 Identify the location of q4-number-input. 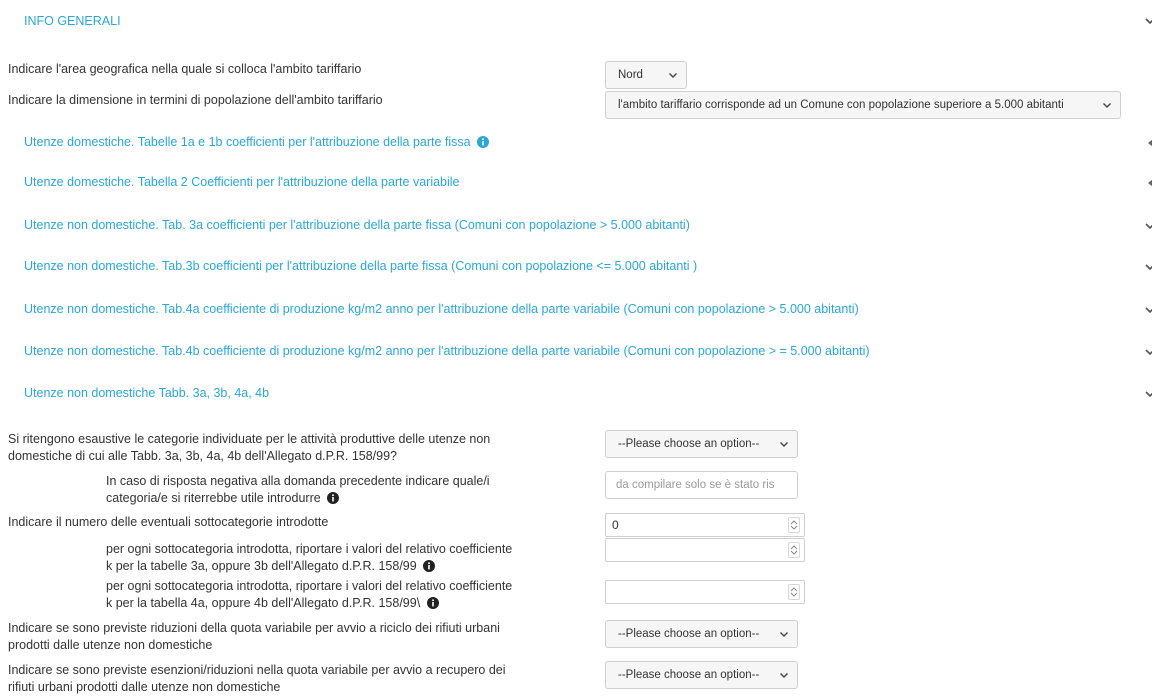
(705, 550).